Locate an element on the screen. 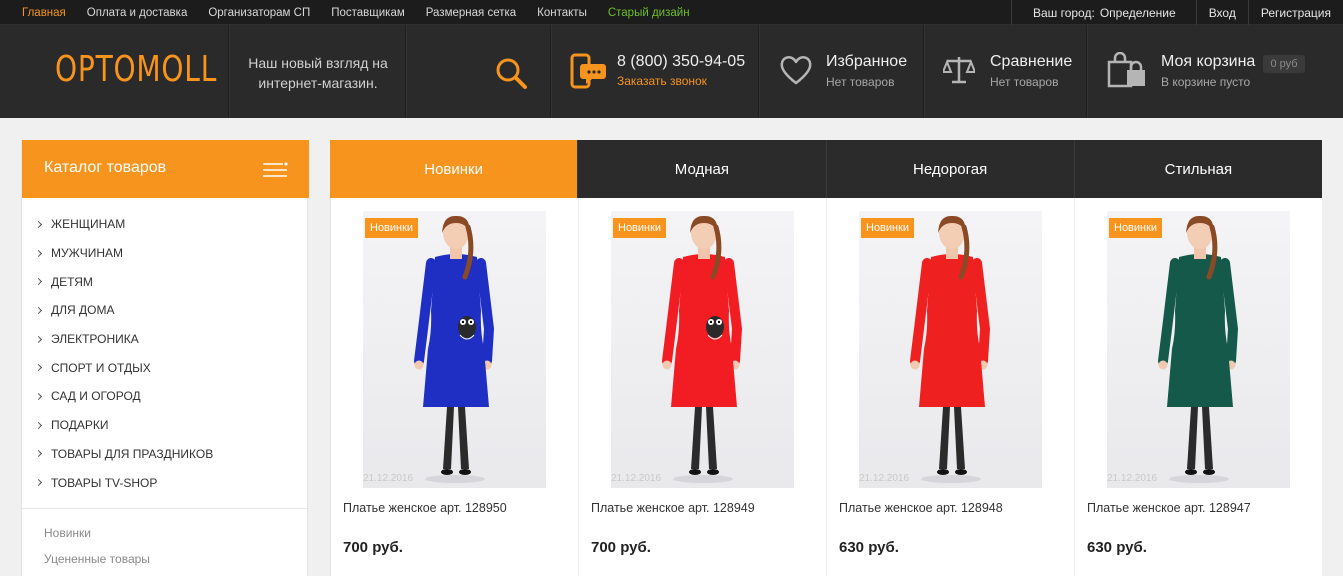  category-label: ЭЛЕКТРОНИКА is located at coordinates (95, 339).